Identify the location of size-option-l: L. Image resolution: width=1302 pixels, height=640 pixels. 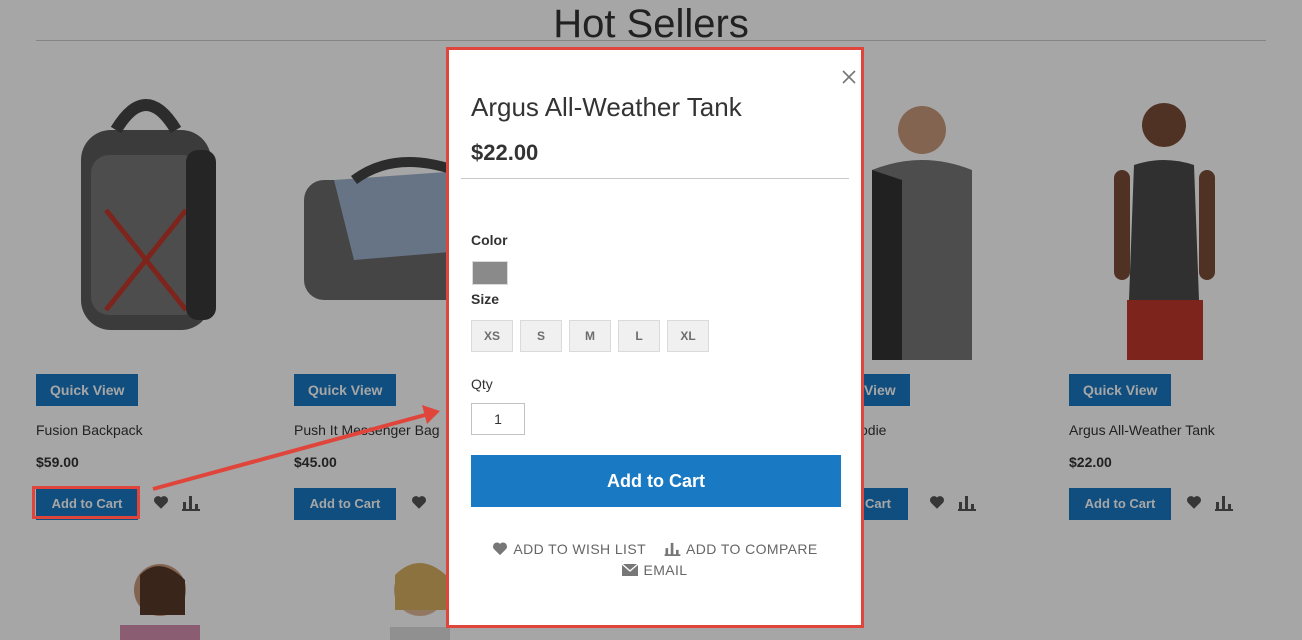
(639, 336).